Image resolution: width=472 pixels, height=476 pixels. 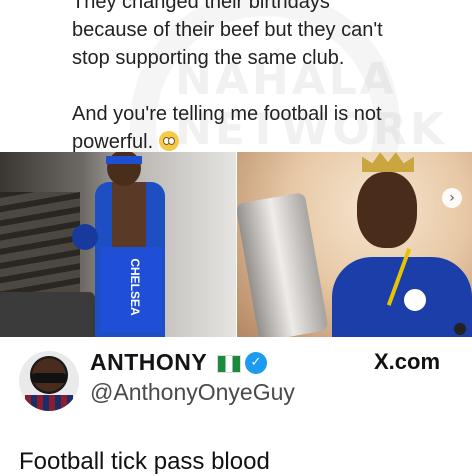 I want to click on sunglasses-shape, so click(x=49, y=378).